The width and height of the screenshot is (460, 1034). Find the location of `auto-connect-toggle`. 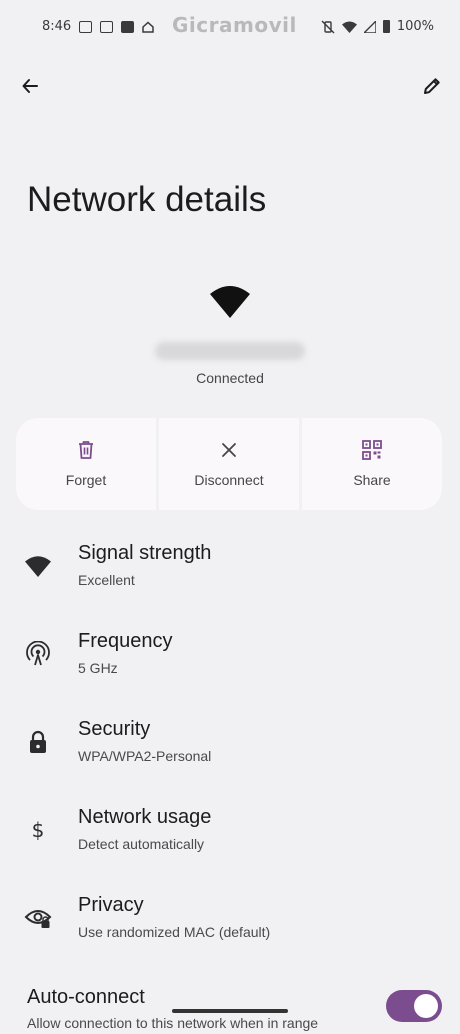

auto-connect-toggle is located at coordinates (414, 1006).